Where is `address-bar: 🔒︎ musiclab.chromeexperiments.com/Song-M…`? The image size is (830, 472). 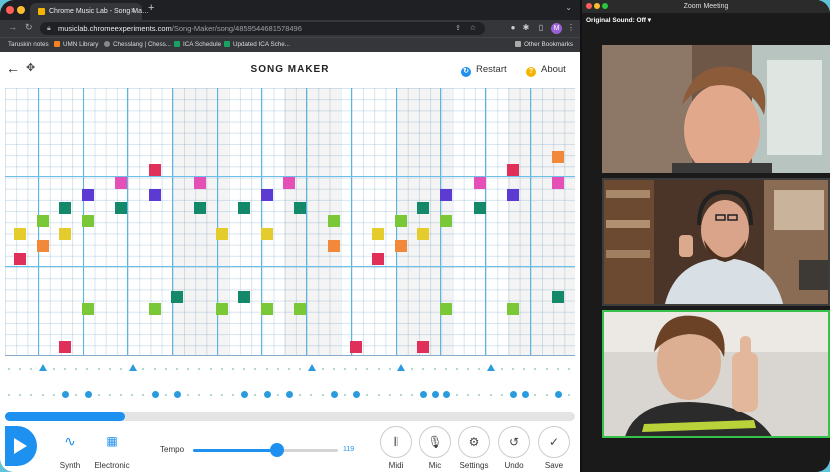
address-bar: 🔒︎ musiclab.chromeexperiments.com/Song-M… is located at coordinates (262, 28).